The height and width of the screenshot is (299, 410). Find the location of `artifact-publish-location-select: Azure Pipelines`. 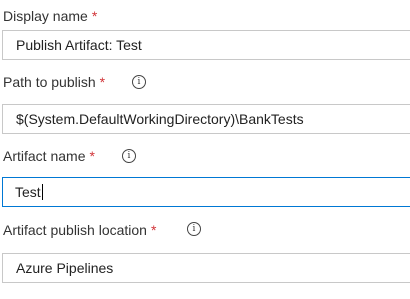

artifact-publish-location-select: Azure Pipelines is located at coordinates (206, 268).